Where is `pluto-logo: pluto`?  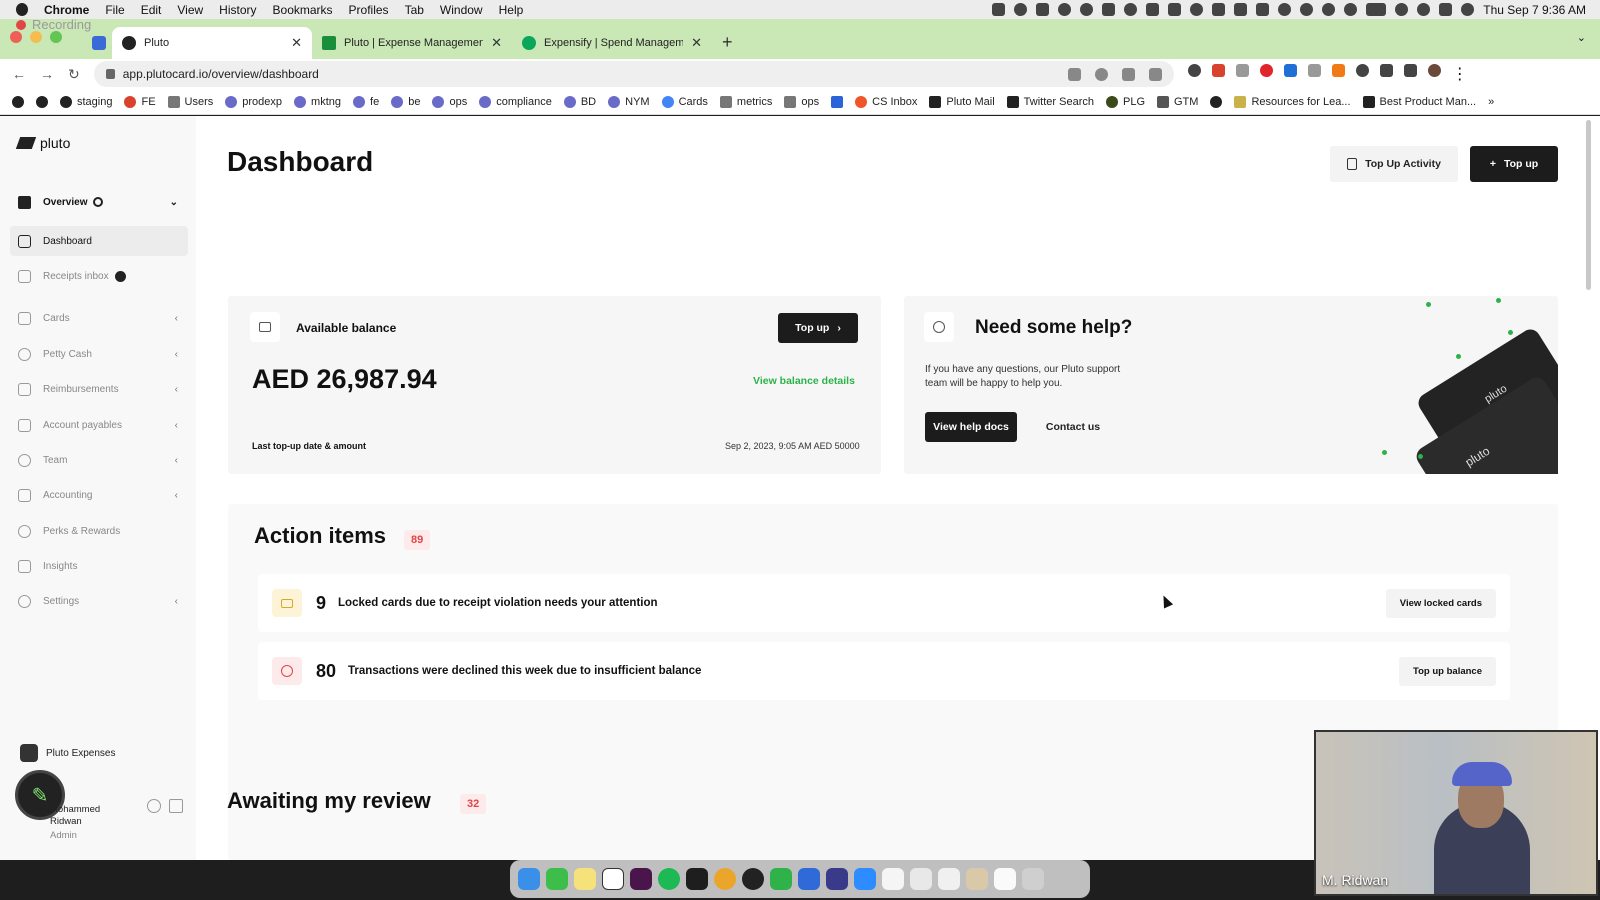 pluto-logo: pluto is located at coordinates (42, 143).